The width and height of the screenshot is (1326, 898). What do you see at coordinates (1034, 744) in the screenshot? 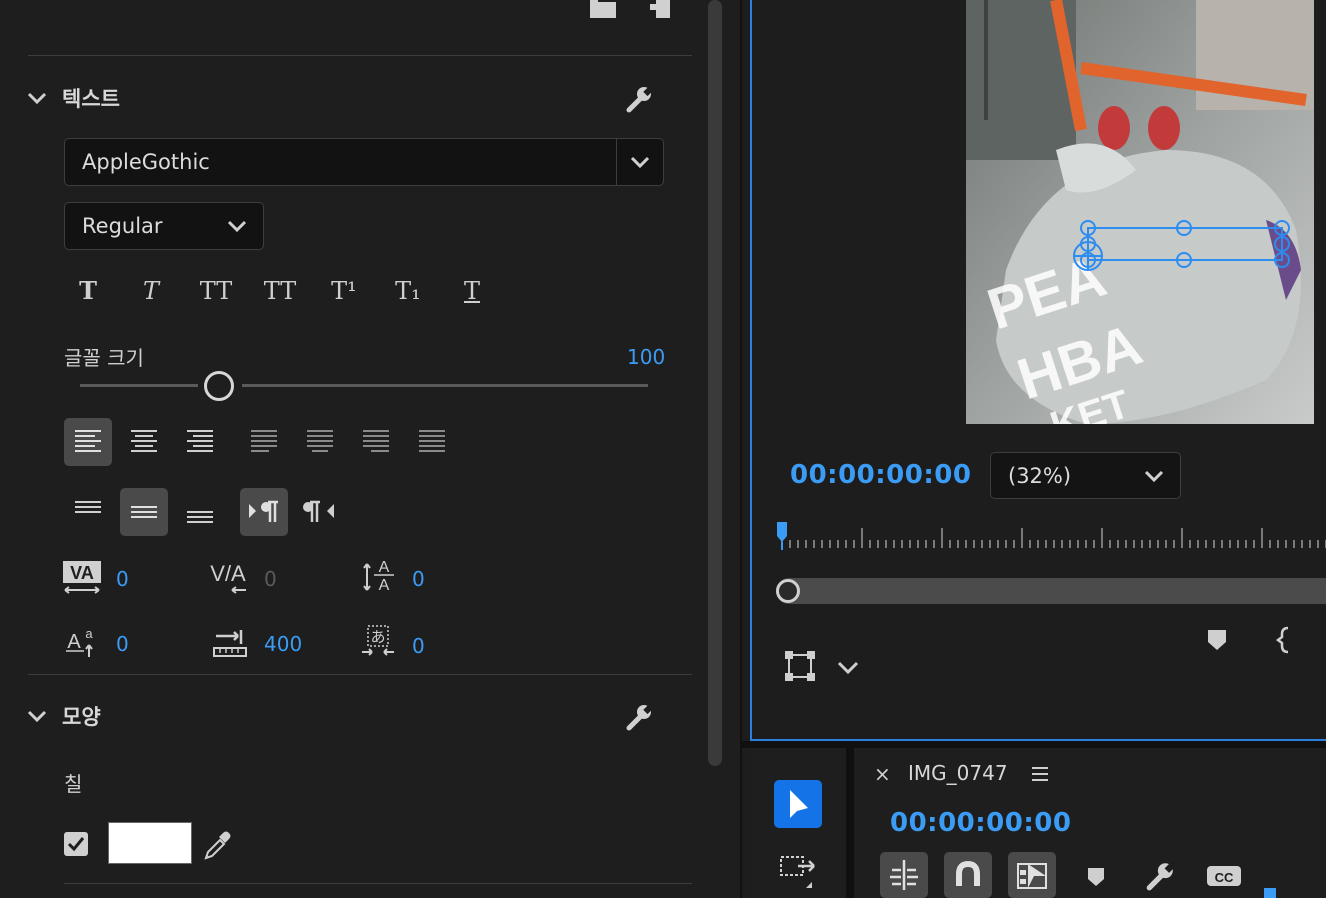
I see `panel-gutter` at bounding box center [1034, 744].